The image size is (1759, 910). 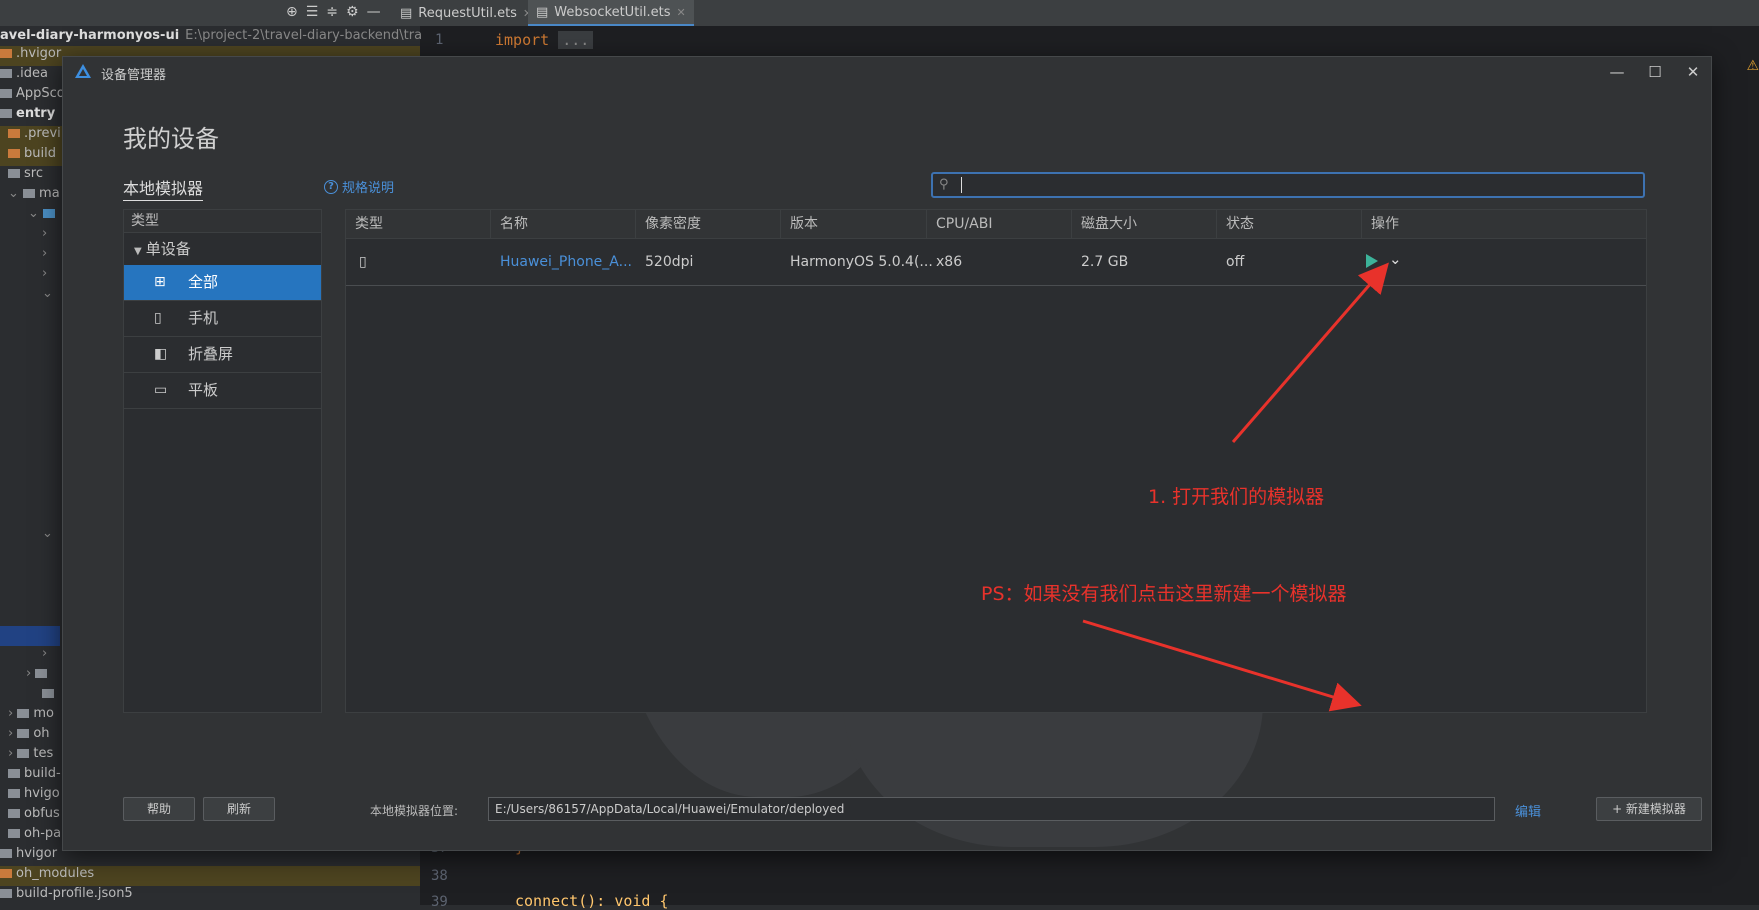 I want to click on annotation-open-emulator: 1. 打开我们的模拟器, so click(x=1236, y=497).